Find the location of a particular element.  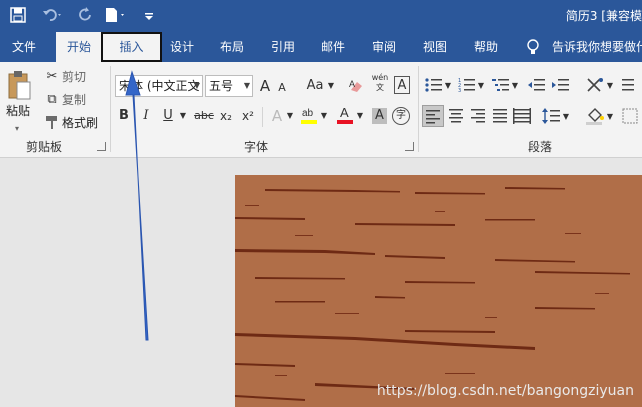

font-group-label: 字体 is located at coordinates (255, 147).